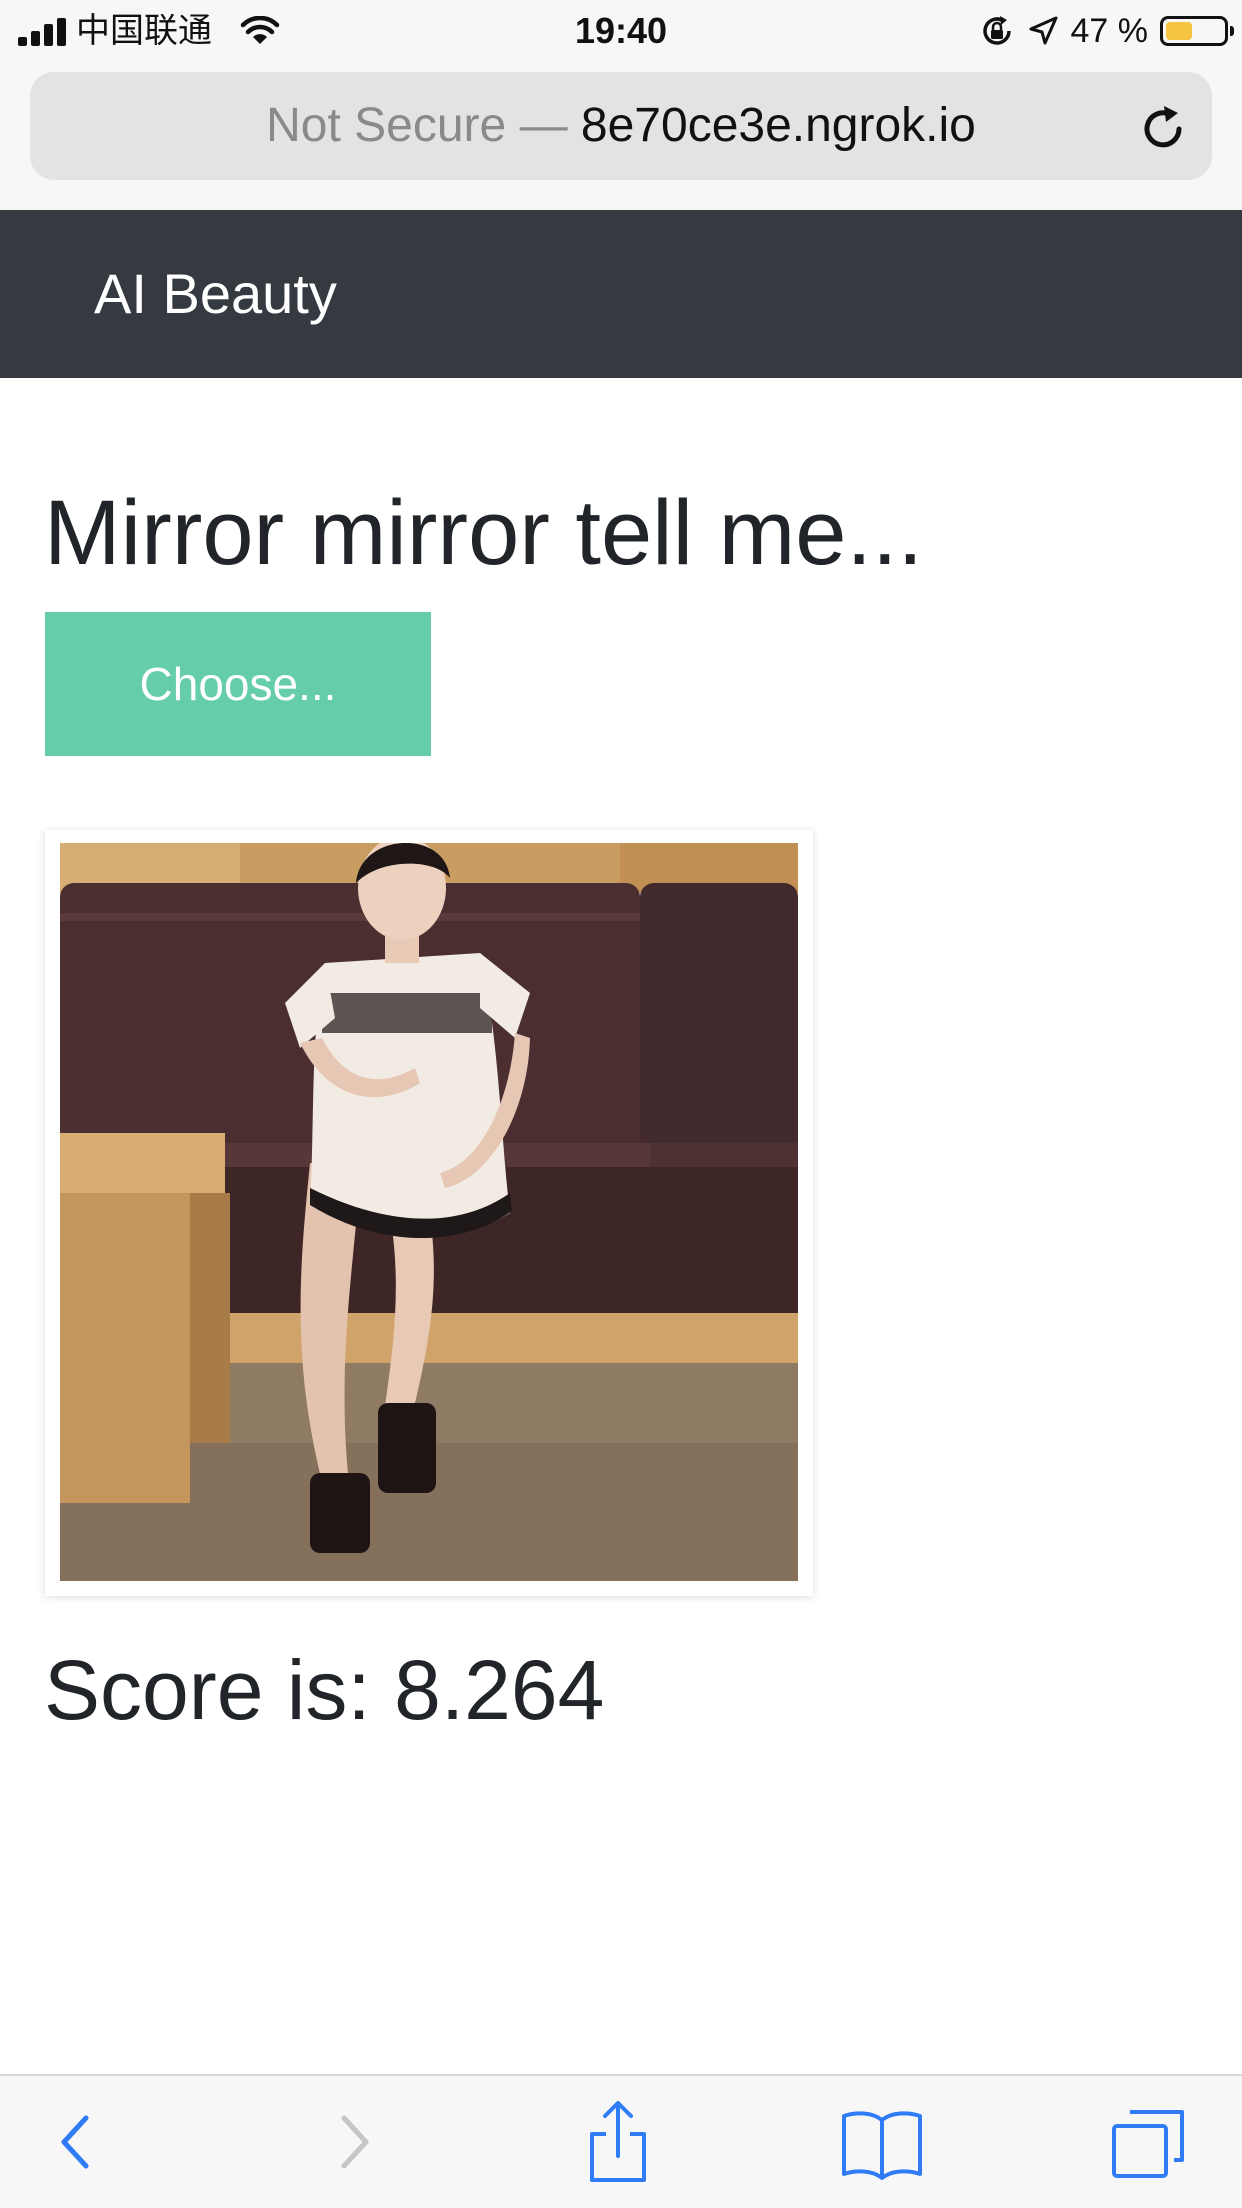 Image resolution: width=1242 pixels, height=2208 pixels. What do you see at coordinates (882, 2145) in the screenshot?
I see `bookmarks-icon` at bounding box center [882, 2145].